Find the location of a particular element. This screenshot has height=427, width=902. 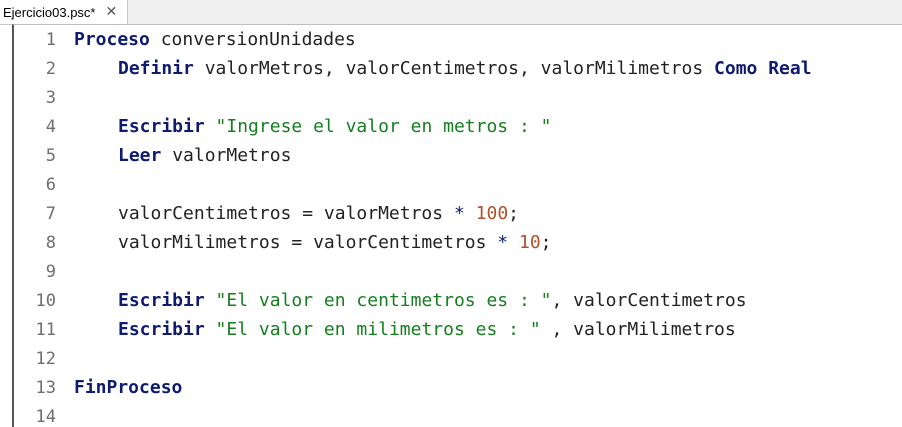

line-number: 5 is located at coordinates (50, 155).